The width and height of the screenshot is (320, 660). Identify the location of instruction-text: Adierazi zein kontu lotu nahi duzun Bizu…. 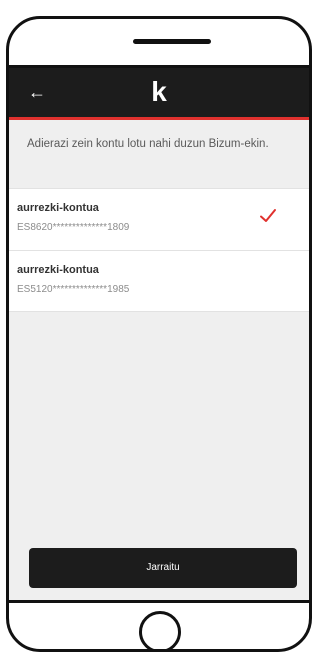
(148, 144).